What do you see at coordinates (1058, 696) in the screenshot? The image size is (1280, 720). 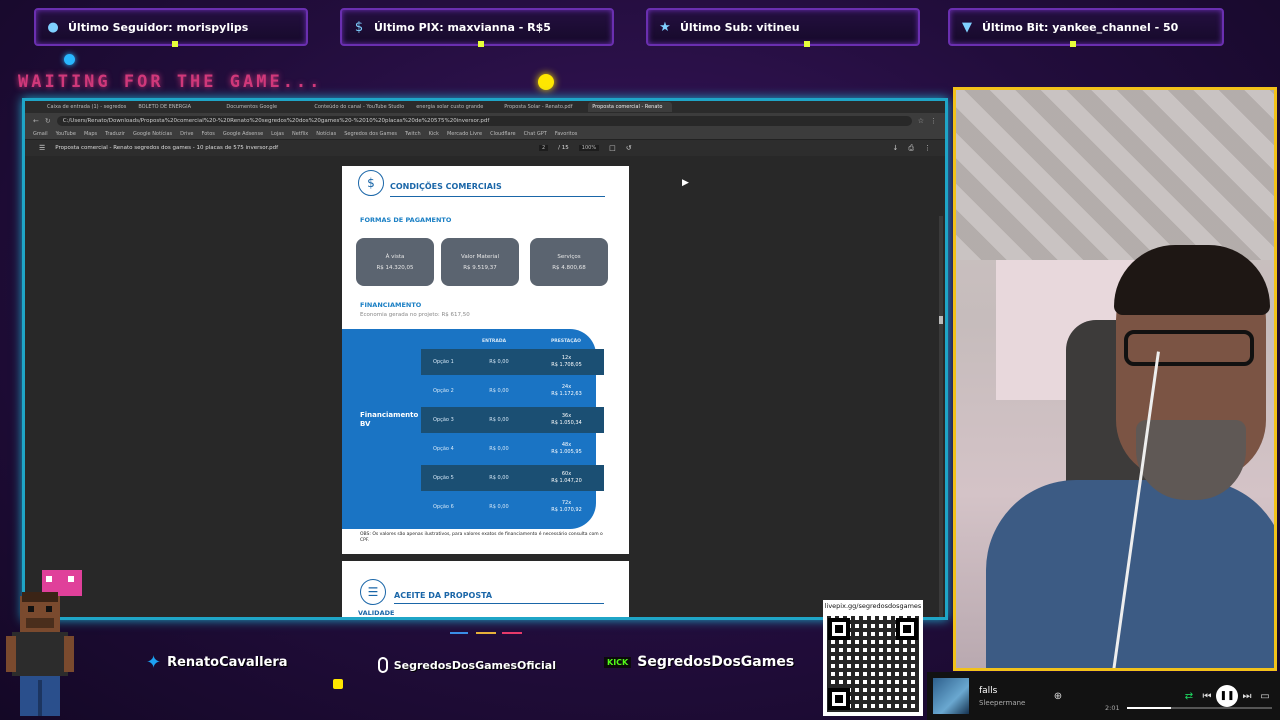 I see `add-plus-icon: ⊕` at bounding box center [1058, 696].